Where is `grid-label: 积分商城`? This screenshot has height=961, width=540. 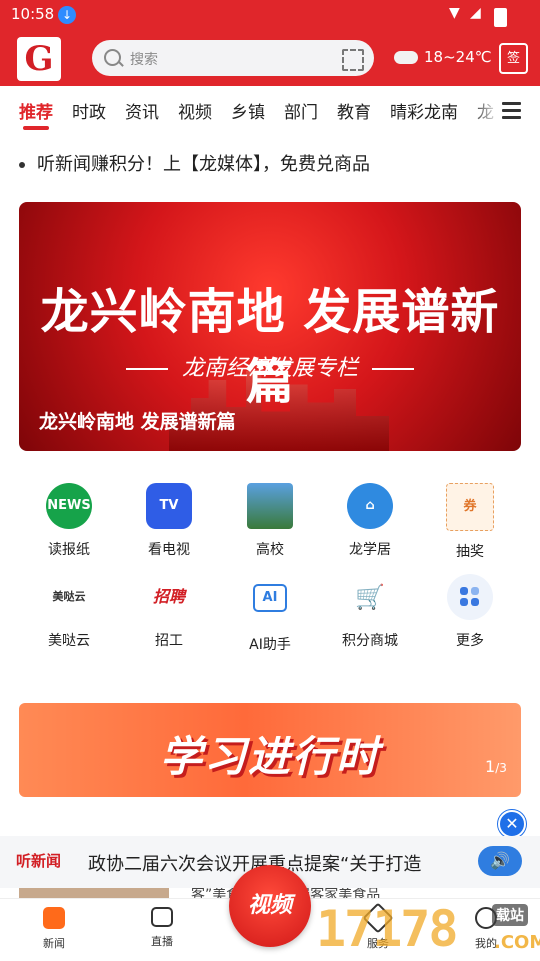 grid-label: 积分商城 is located at coordinates (370, 641).